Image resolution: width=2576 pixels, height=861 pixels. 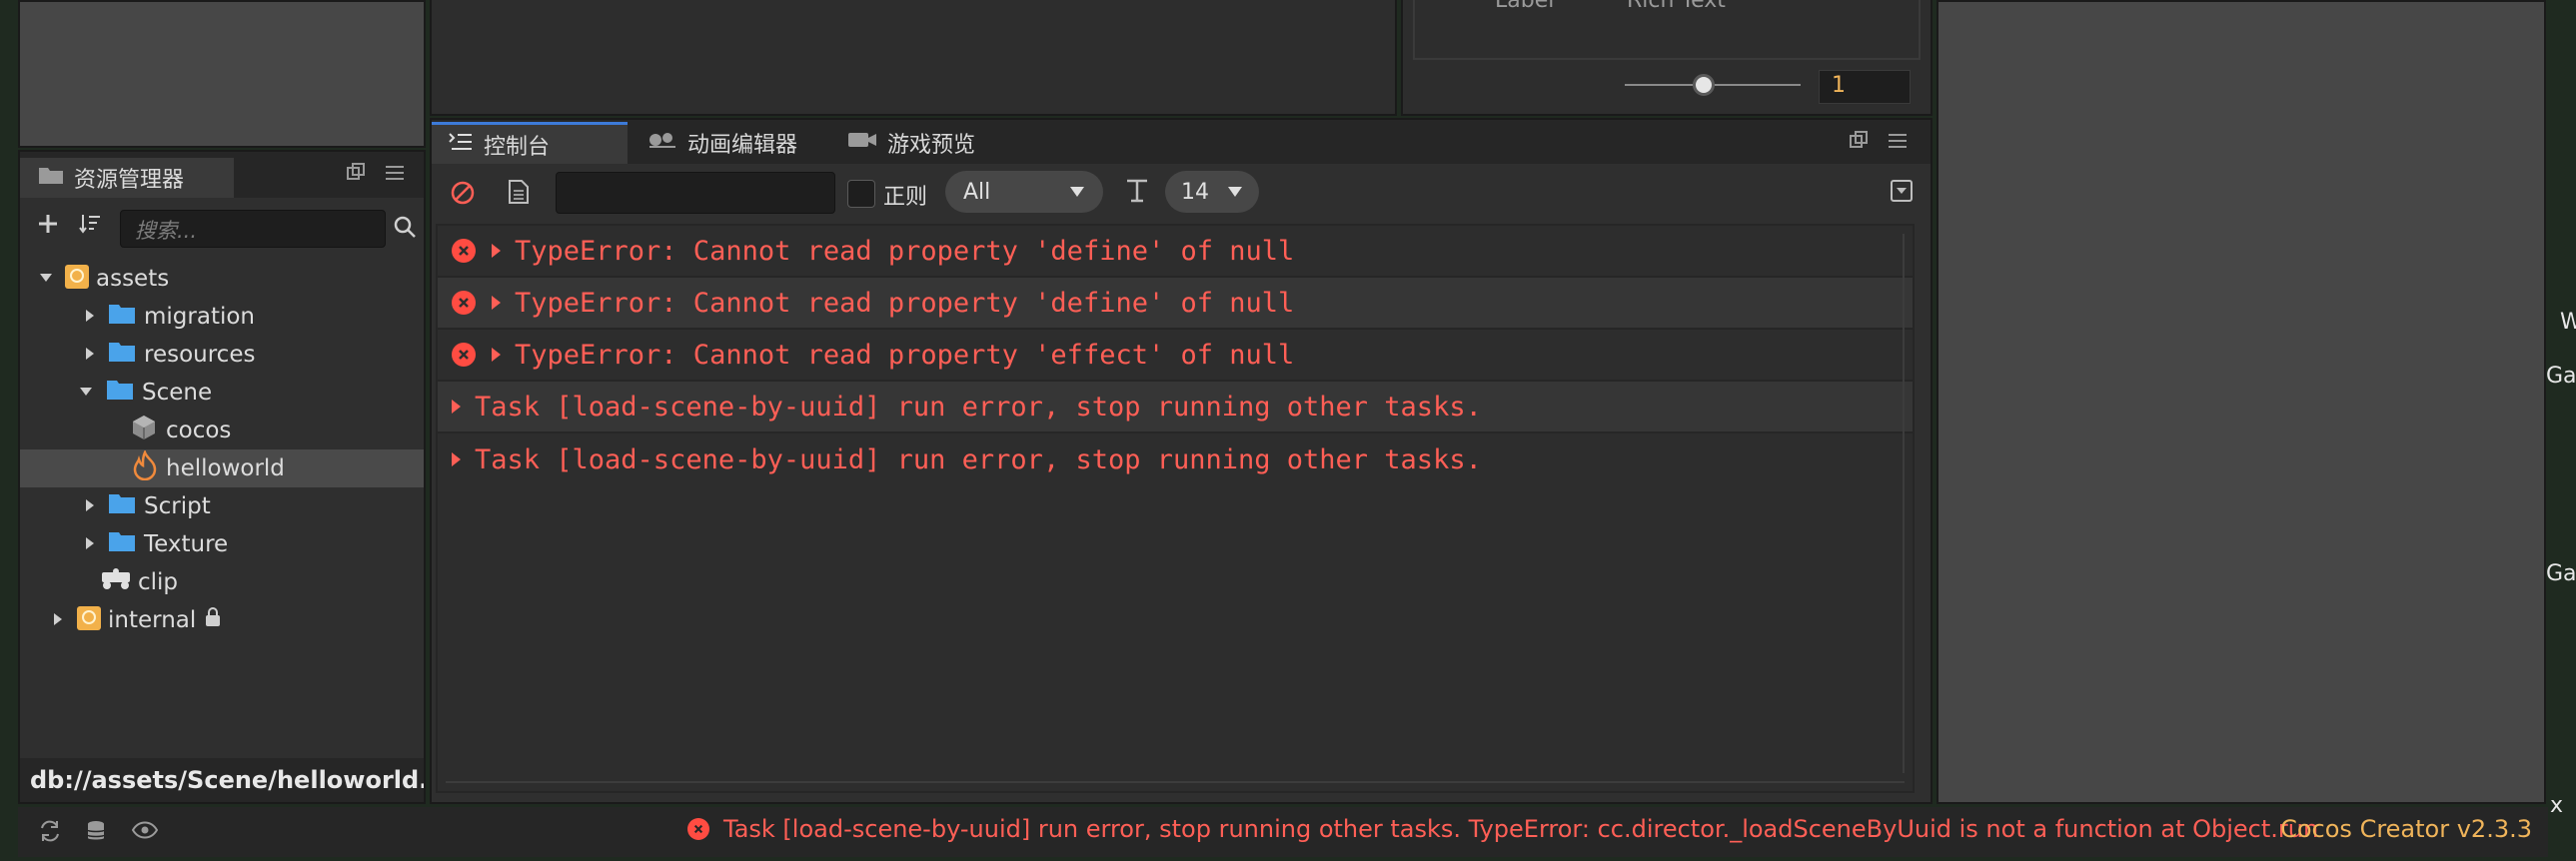 I want to click on tree-item-label: clip, so click(x=158, y=582).